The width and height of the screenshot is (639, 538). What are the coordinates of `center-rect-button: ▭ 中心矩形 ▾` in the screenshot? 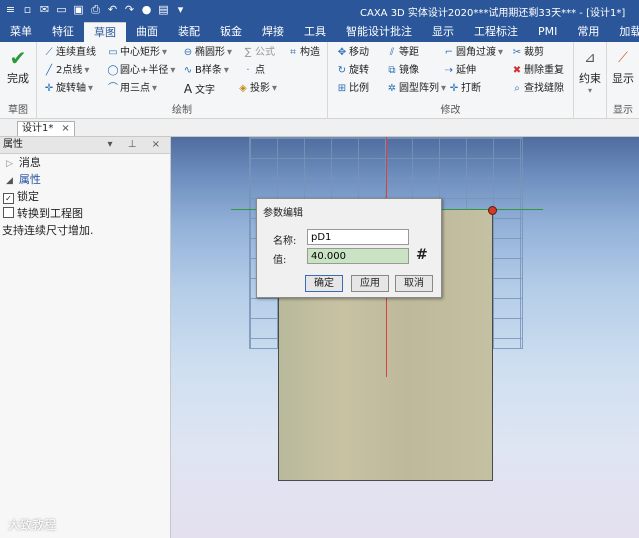 It's located at (137, 53).